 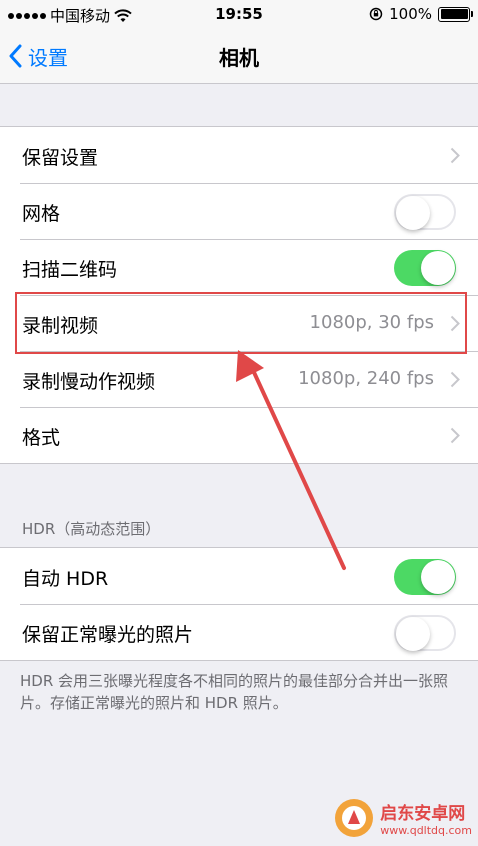 I want to click on annotation-arrow-icon, so click(x=291, y=460).